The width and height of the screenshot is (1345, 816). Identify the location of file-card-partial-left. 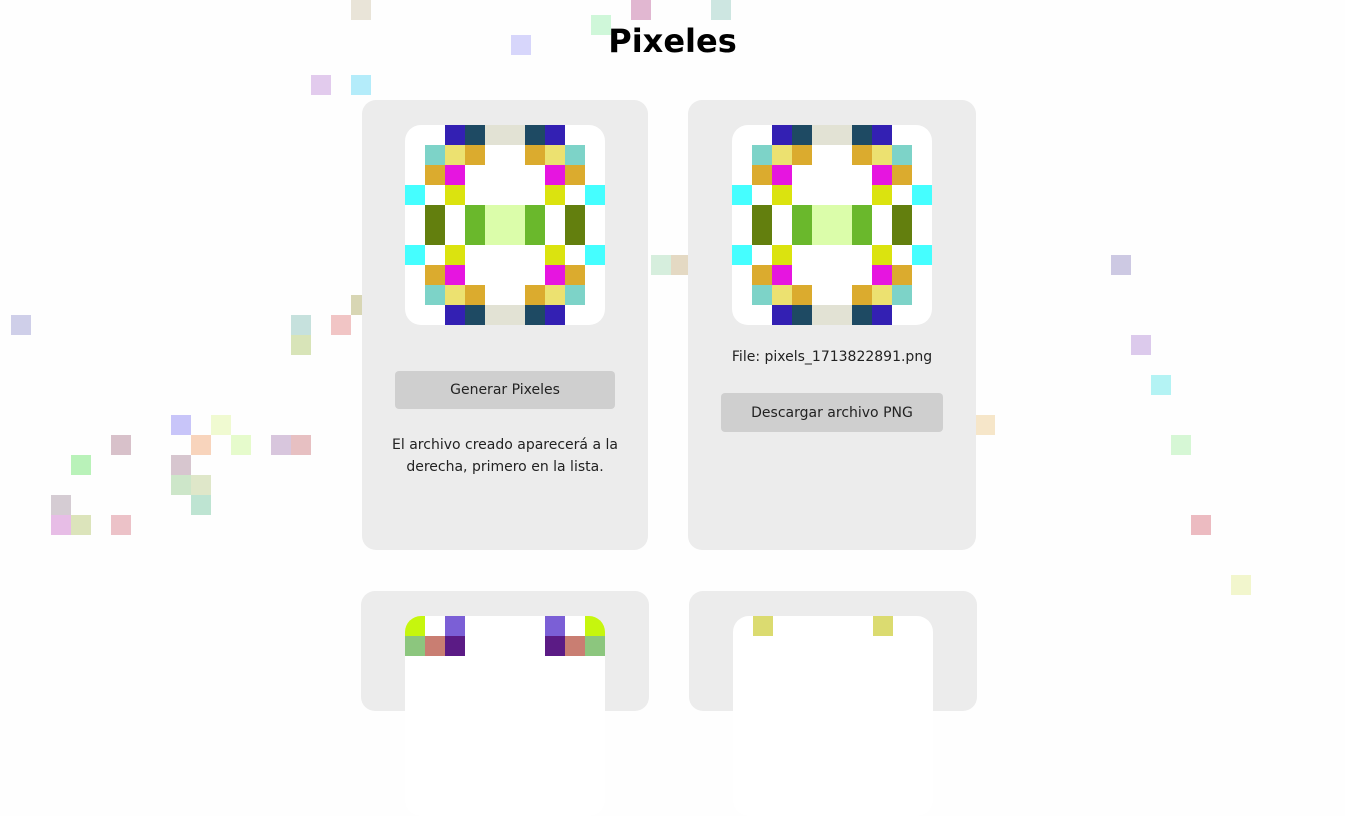
(505, 703).